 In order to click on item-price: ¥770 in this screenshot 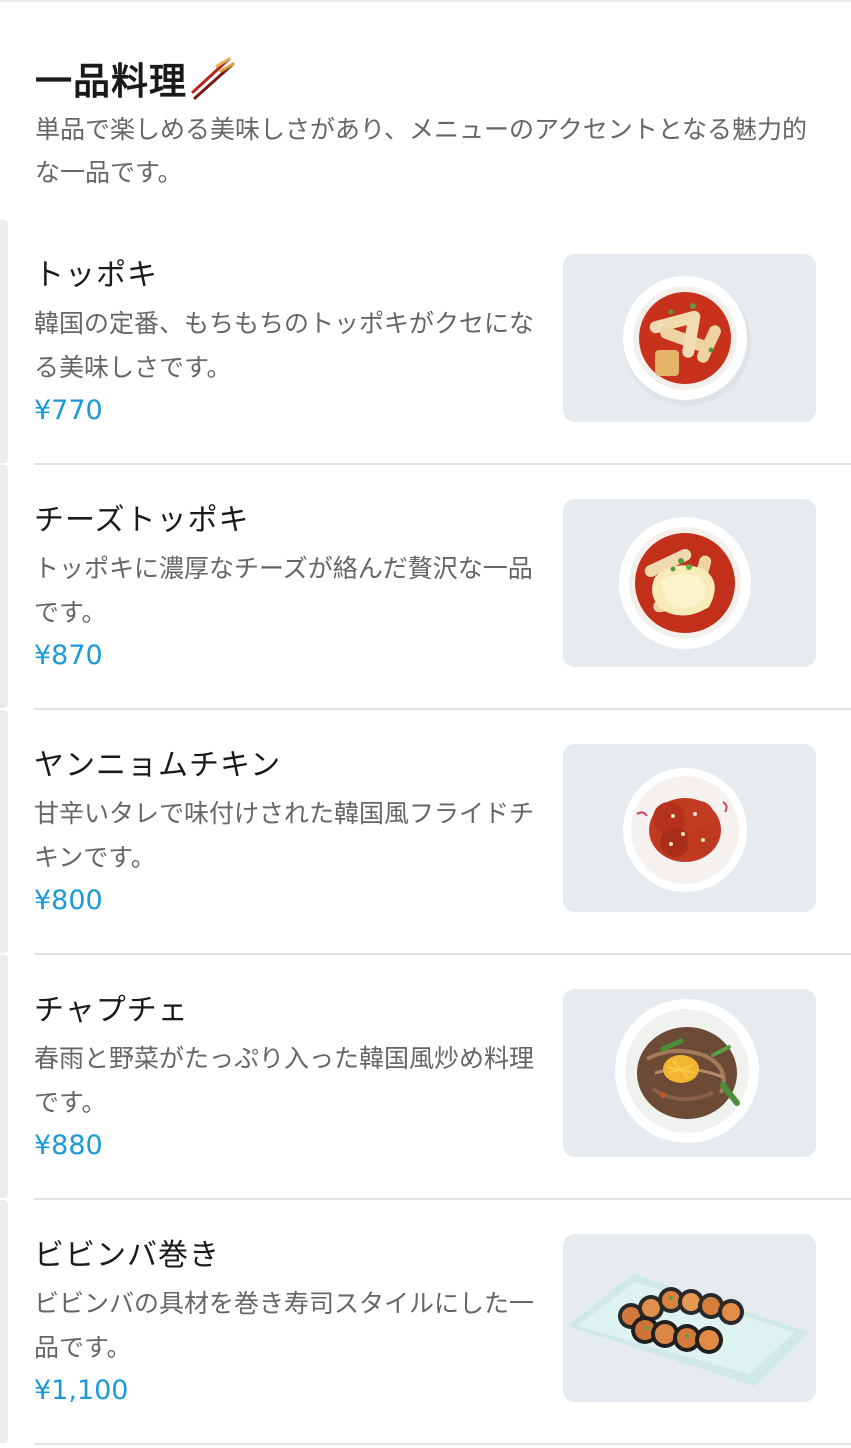, I will do `click(68, 410)`.